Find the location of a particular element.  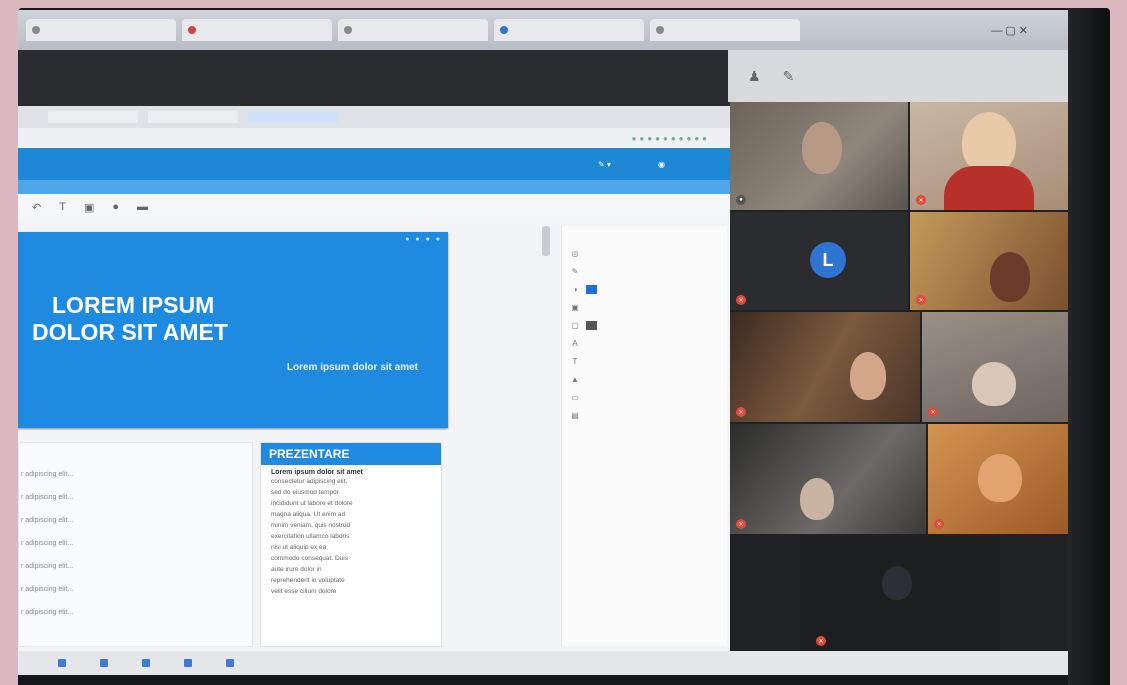

meeting-top-bar: ♟ ✎ is located at coordinates (543, 76).